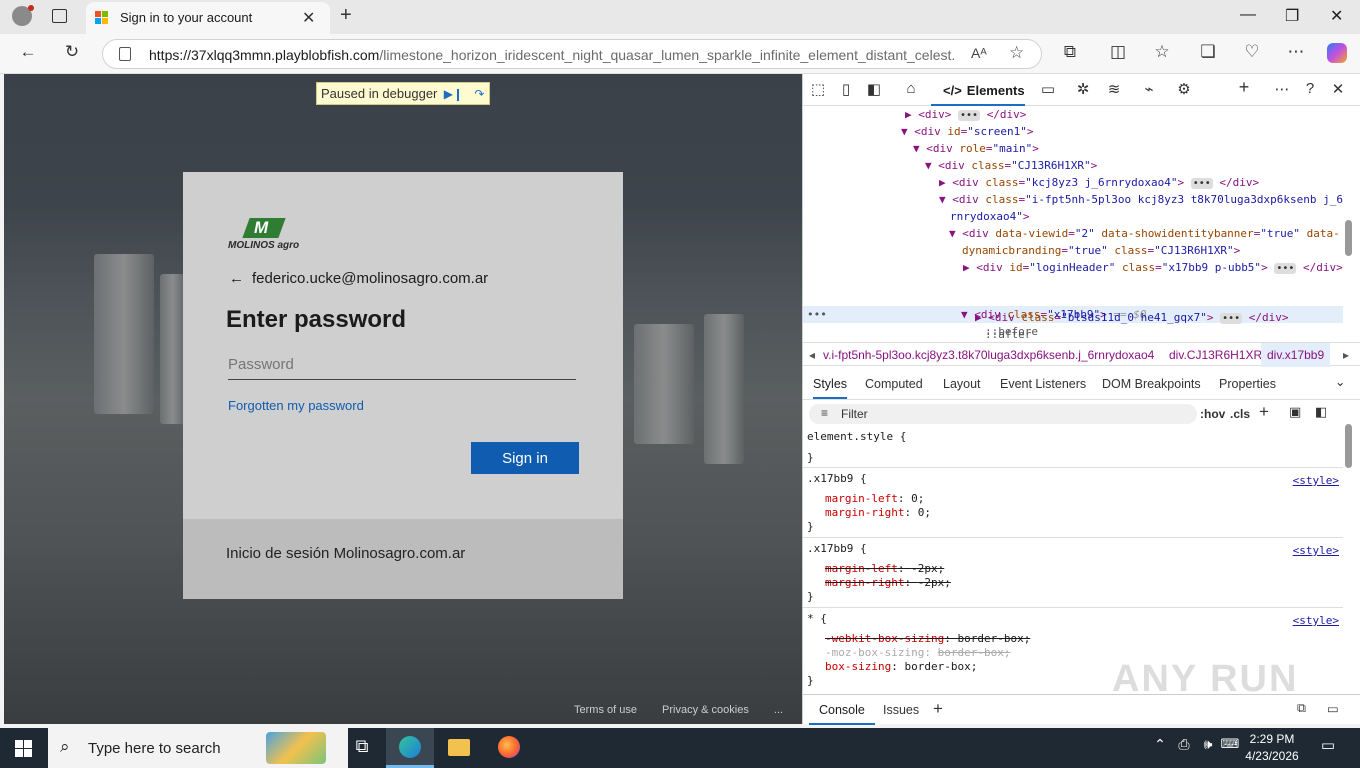 The width and height of the screenshot is (1360, 768). I want to click on taskbar-search: ⌕ Type here to search, so click(198, 748).